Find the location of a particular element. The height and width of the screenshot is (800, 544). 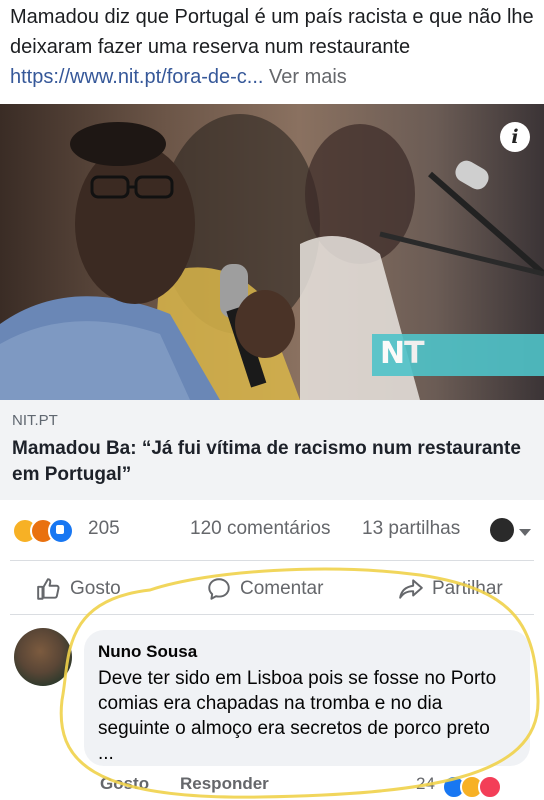

like-button-label: Gosto is located at coordinates (95, 588).